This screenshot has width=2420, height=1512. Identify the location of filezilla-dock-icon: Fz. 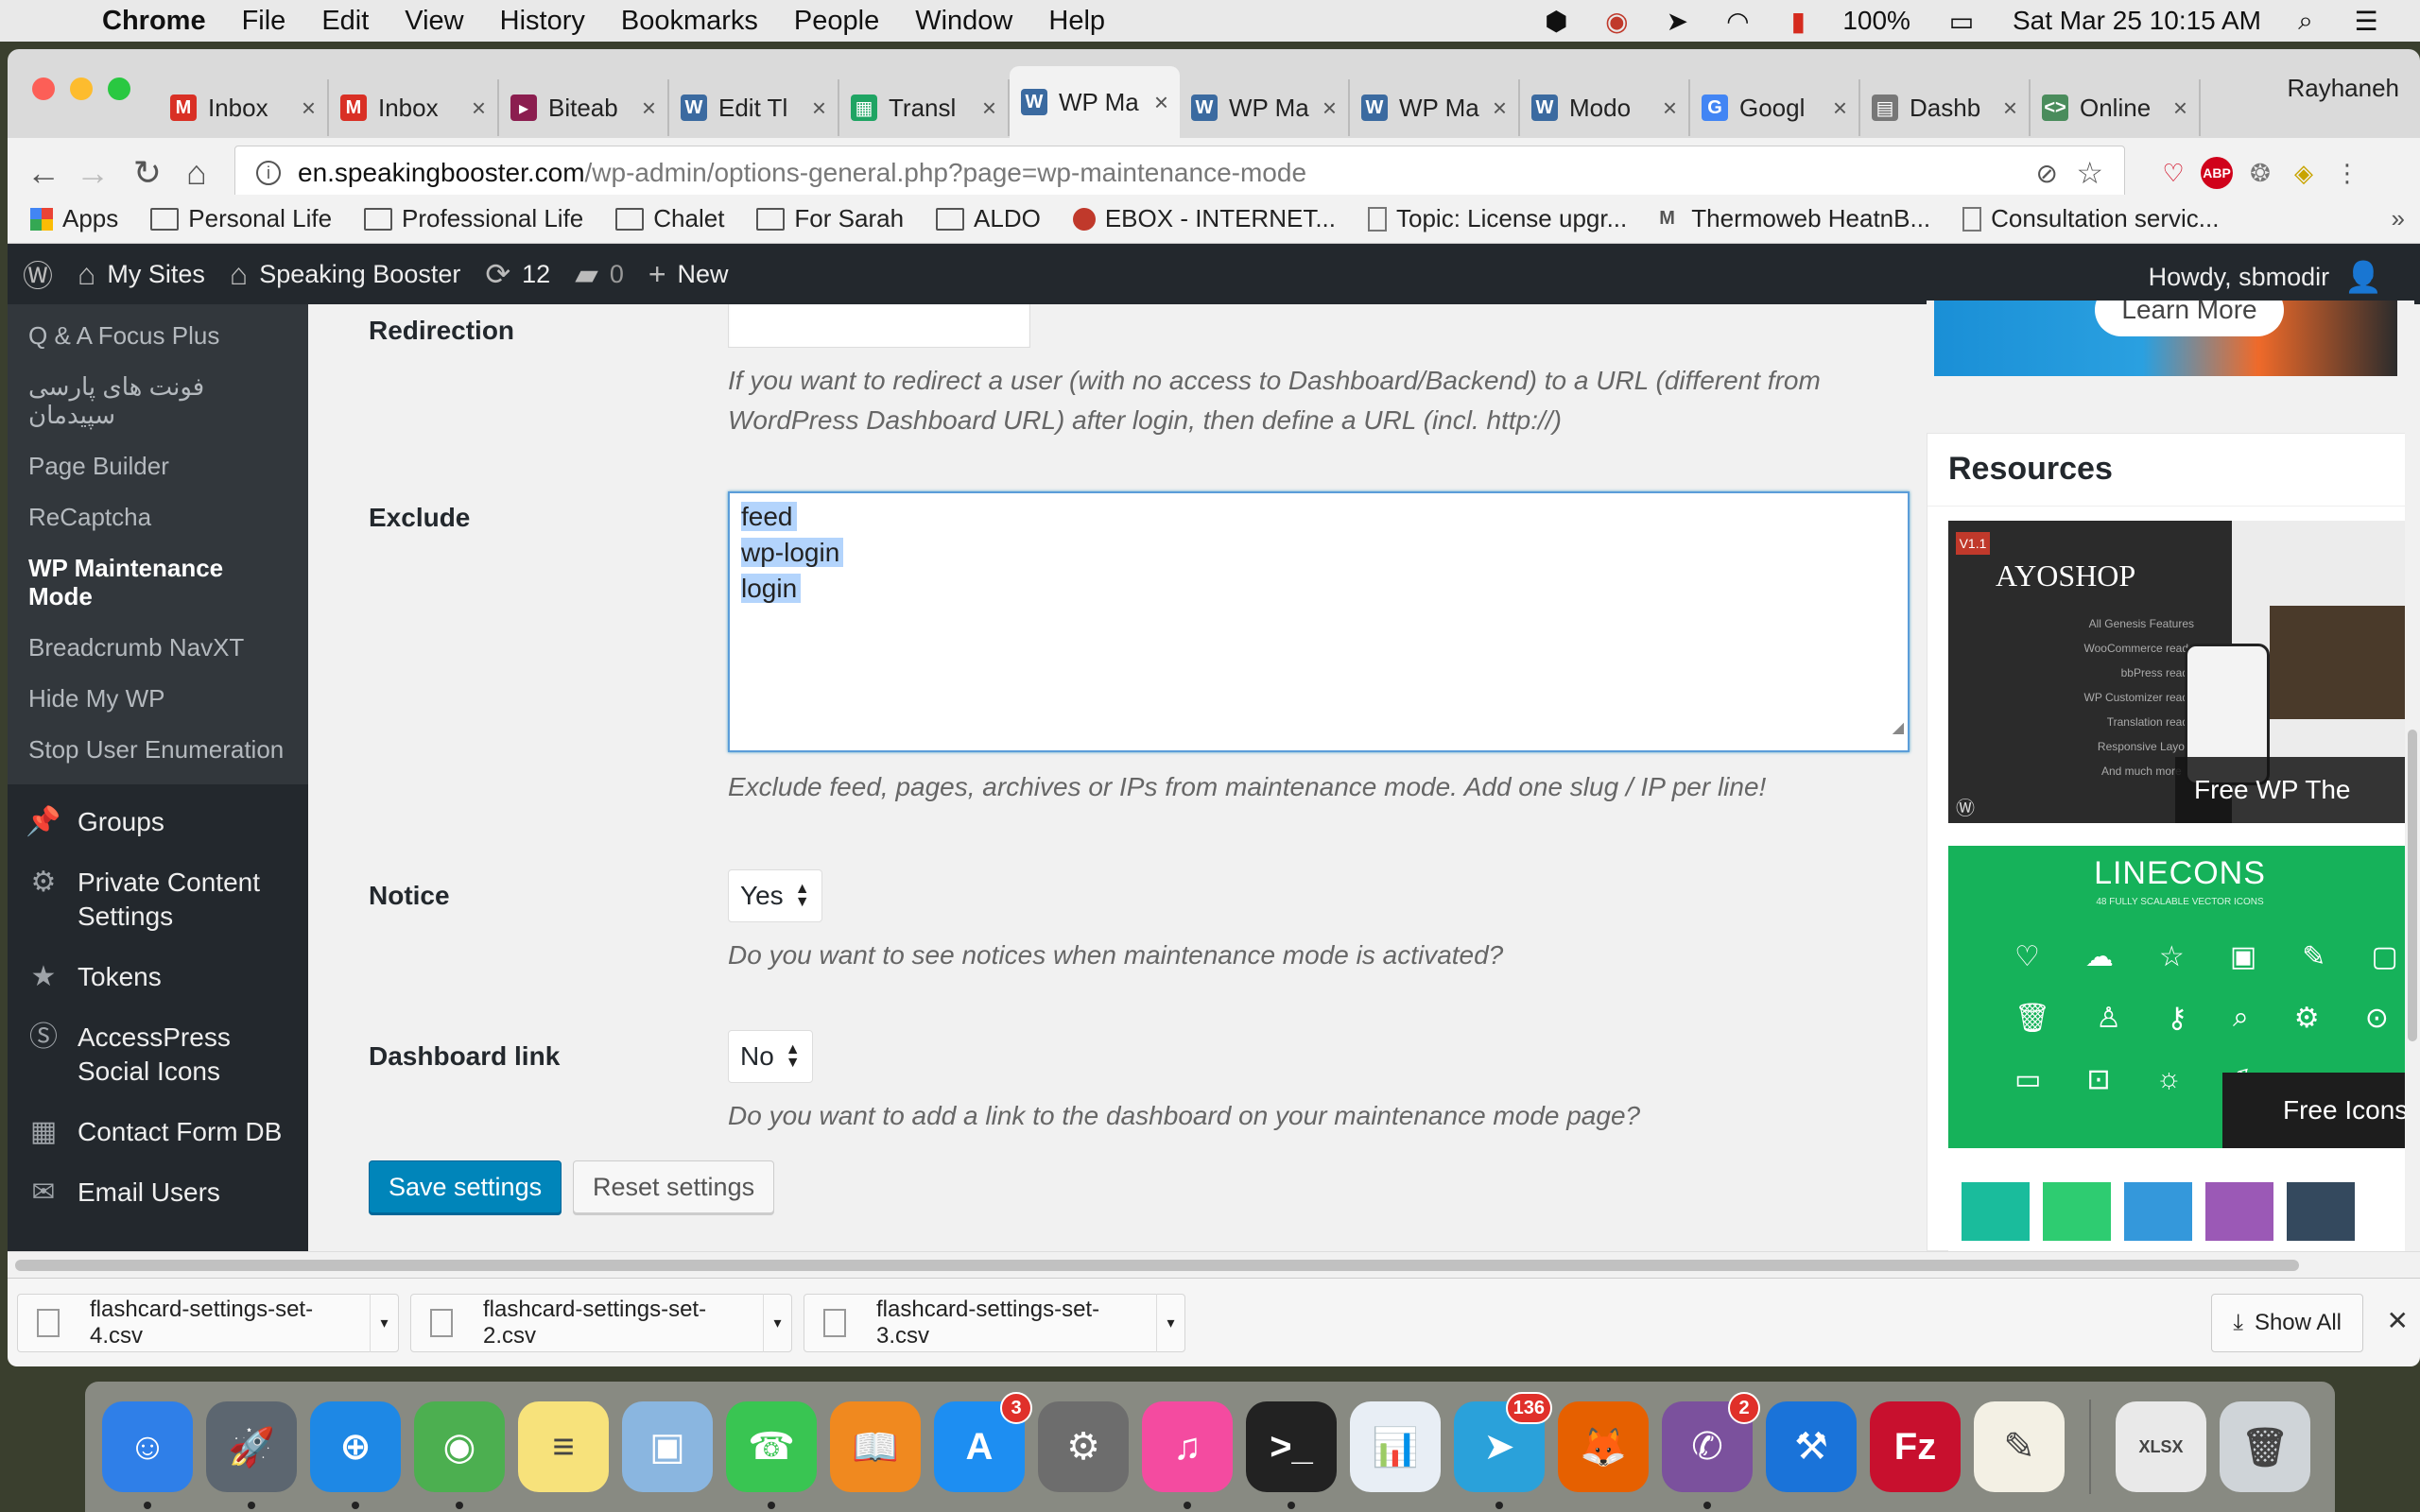
(1915, 1446).